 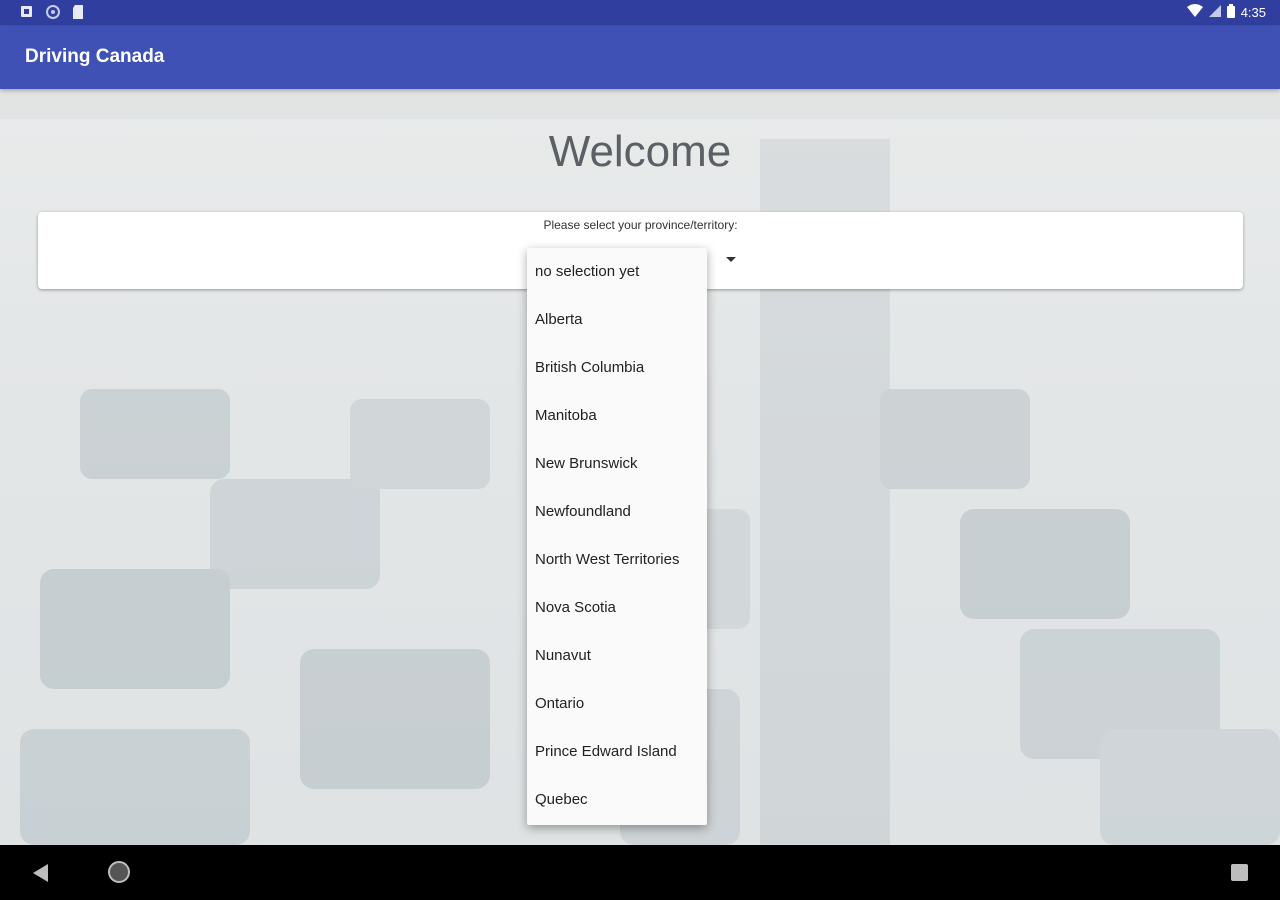 I want to click on recents-icon, so click(x=1239, y=872).